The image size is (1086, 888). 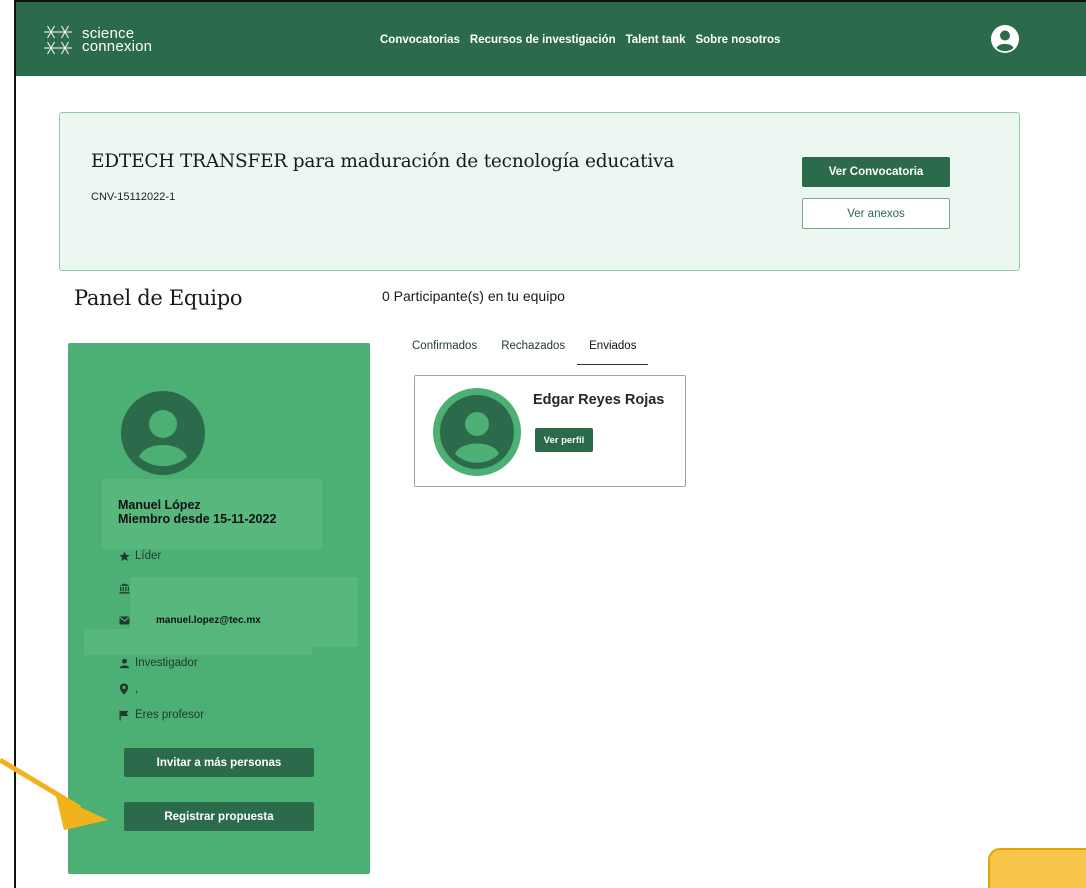 I want to click on tab-enviados: Enviados, so click(x=613, y=352).